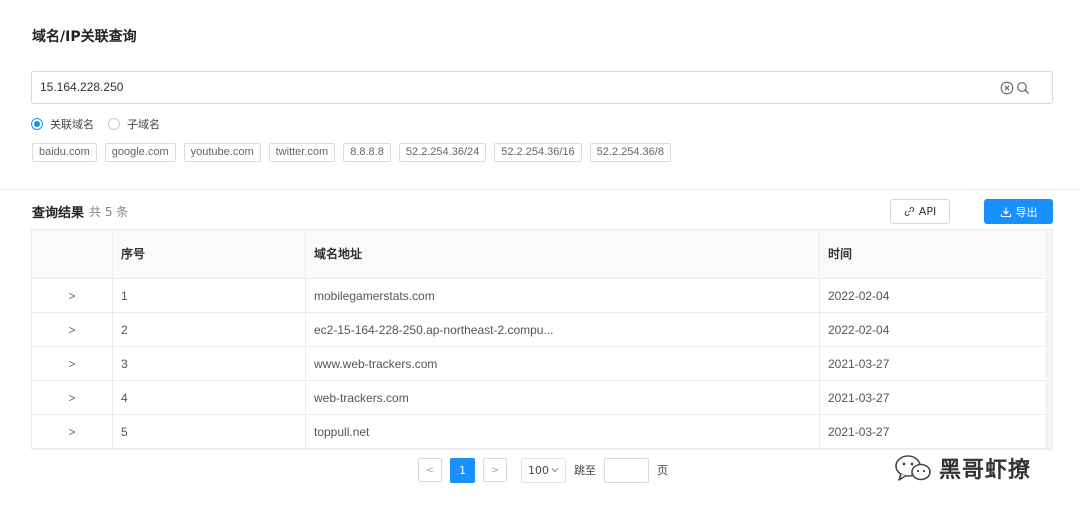  Describe the element at coordinates (1027, 212) in the screenshot. I see `export-button-label: 导出` at that location.